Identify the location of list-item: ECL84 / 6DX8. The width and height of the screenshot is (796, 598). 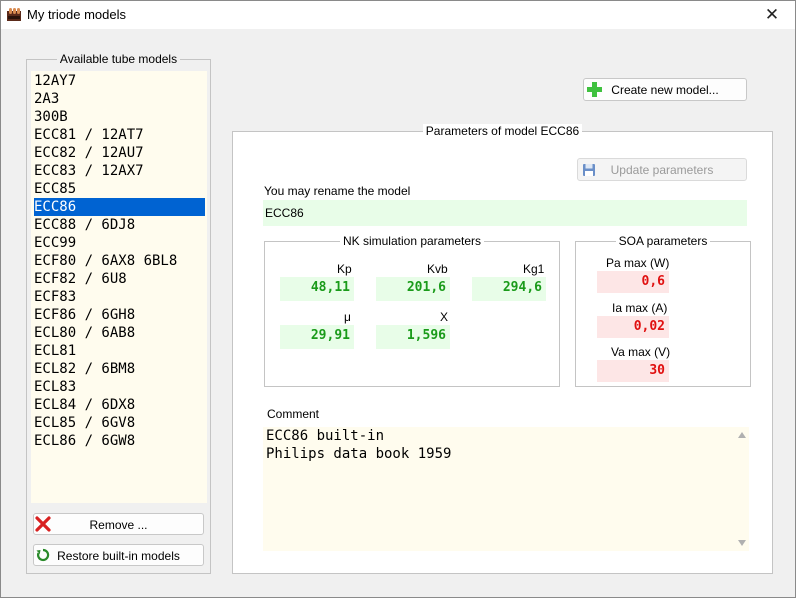
(119, 405).